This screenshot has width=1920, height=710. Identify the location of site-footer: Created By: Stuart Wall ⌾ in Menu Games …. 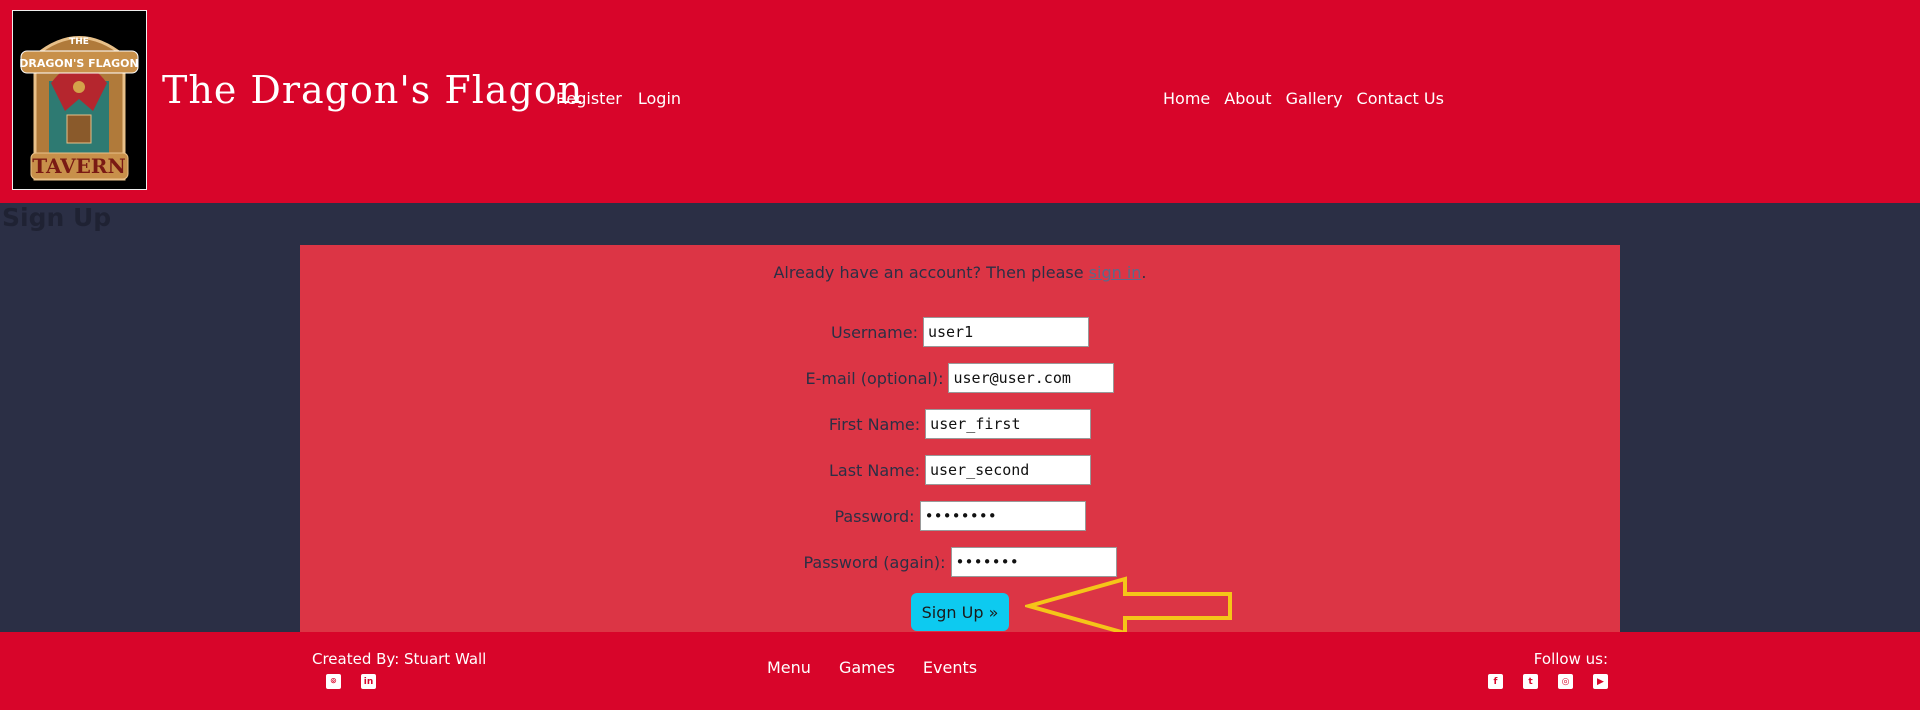
(960, 671).